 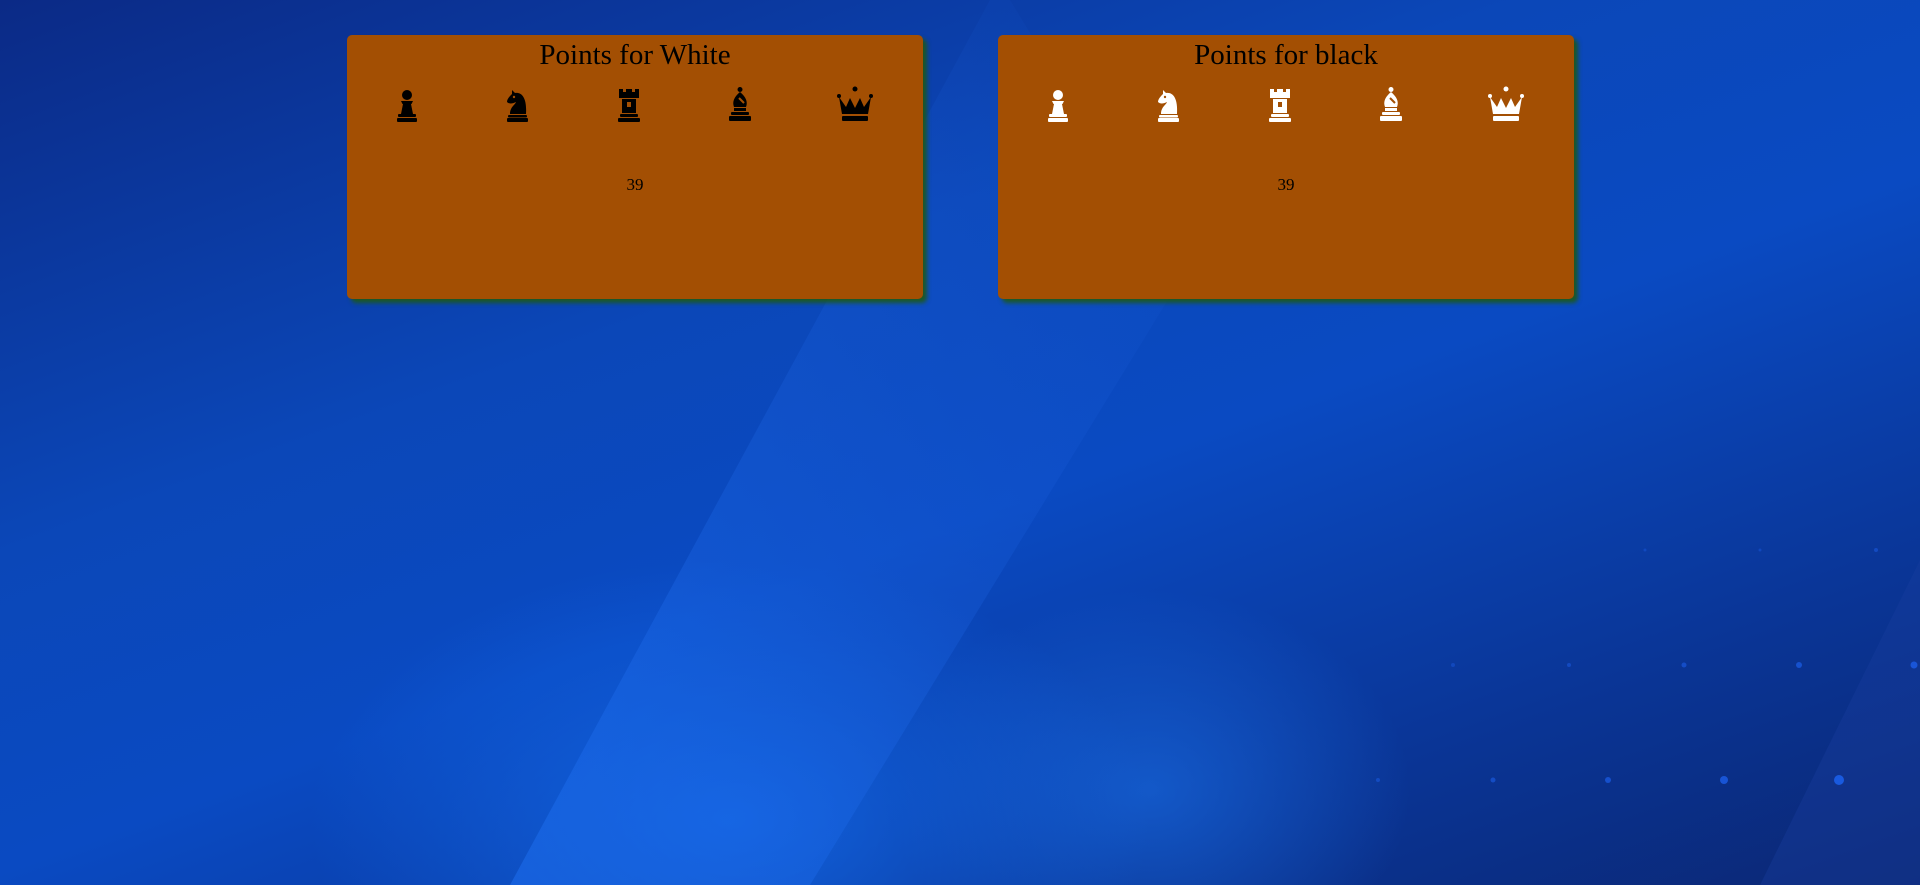 What do you see at coordinates (635, 167) in the screenshot?
I see `white-points-panel: Points for White 39` at bounding box center [635, 167].